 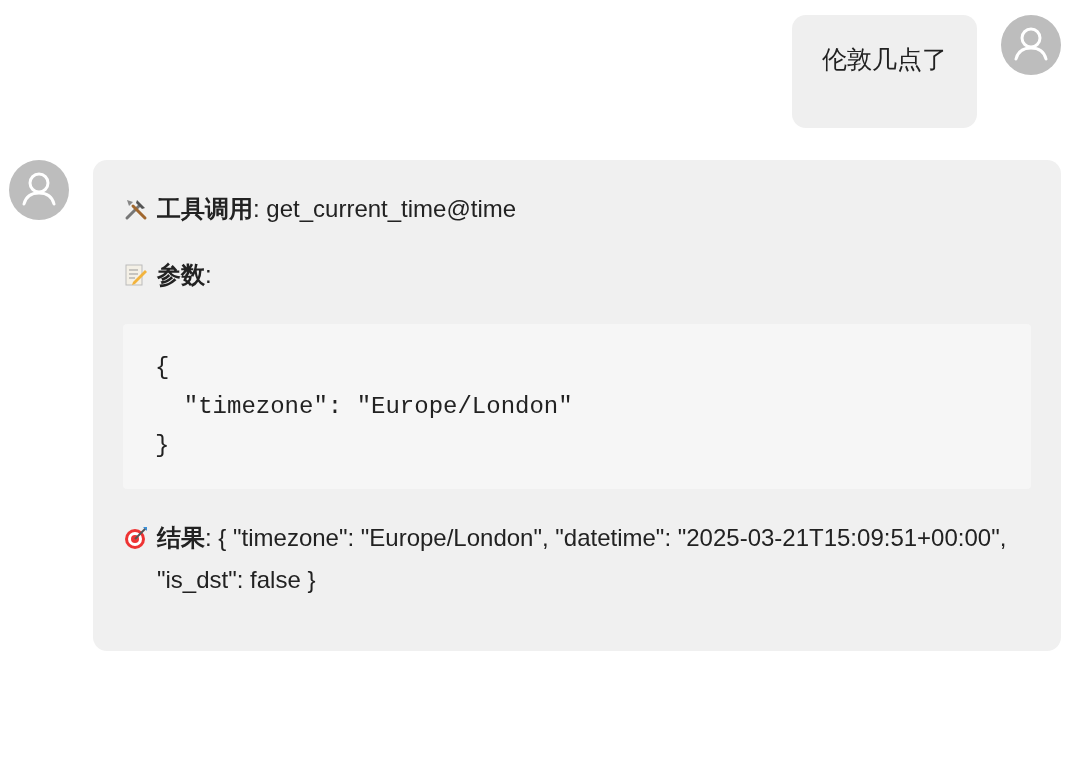 What do you see at coordinates (1031, 45) in the screenshot?
I see `user-avatar-icon` at bounding box center [1031, 45].